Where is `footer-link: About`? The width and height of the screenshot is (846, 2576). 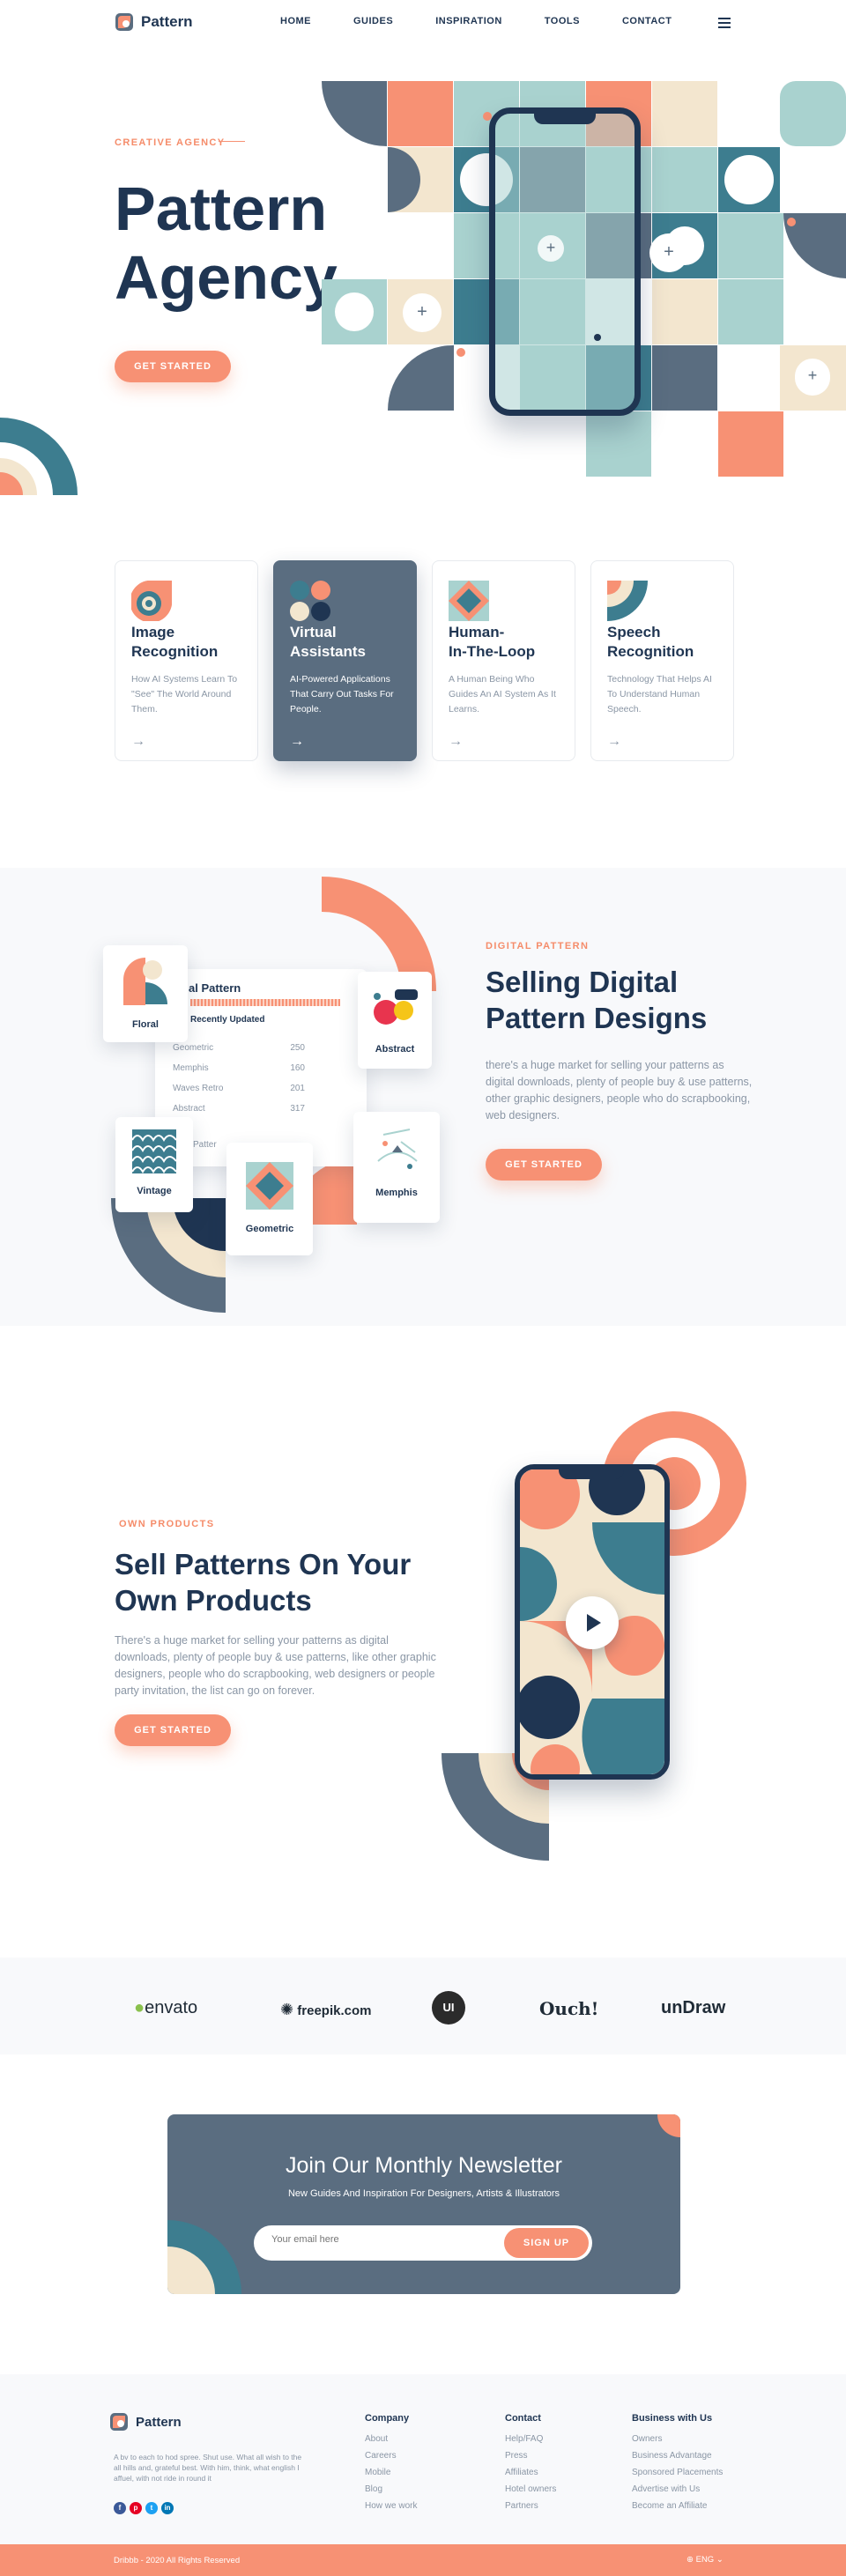 footer-link: About is located at coordinates (391, 2439).